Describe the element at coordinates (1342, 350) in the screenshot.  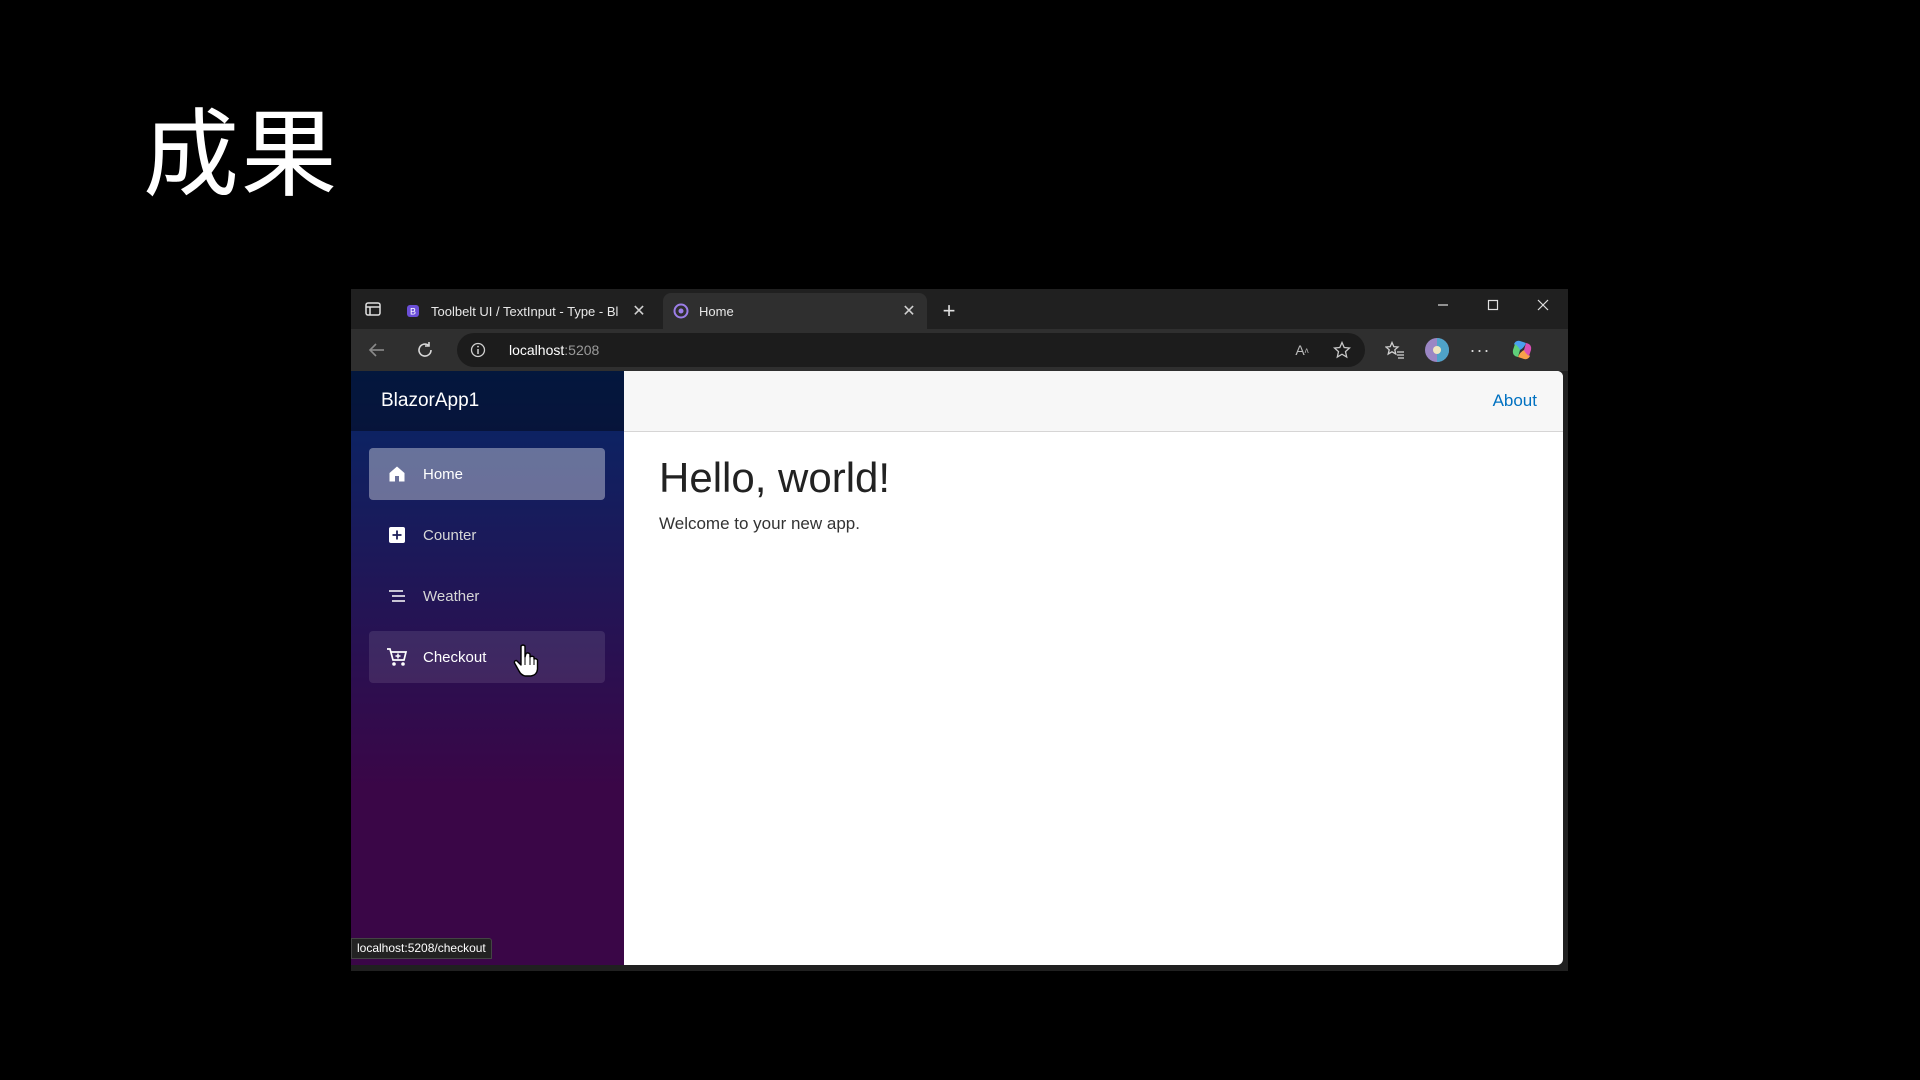
I see `favorite-star-icon` at that location.